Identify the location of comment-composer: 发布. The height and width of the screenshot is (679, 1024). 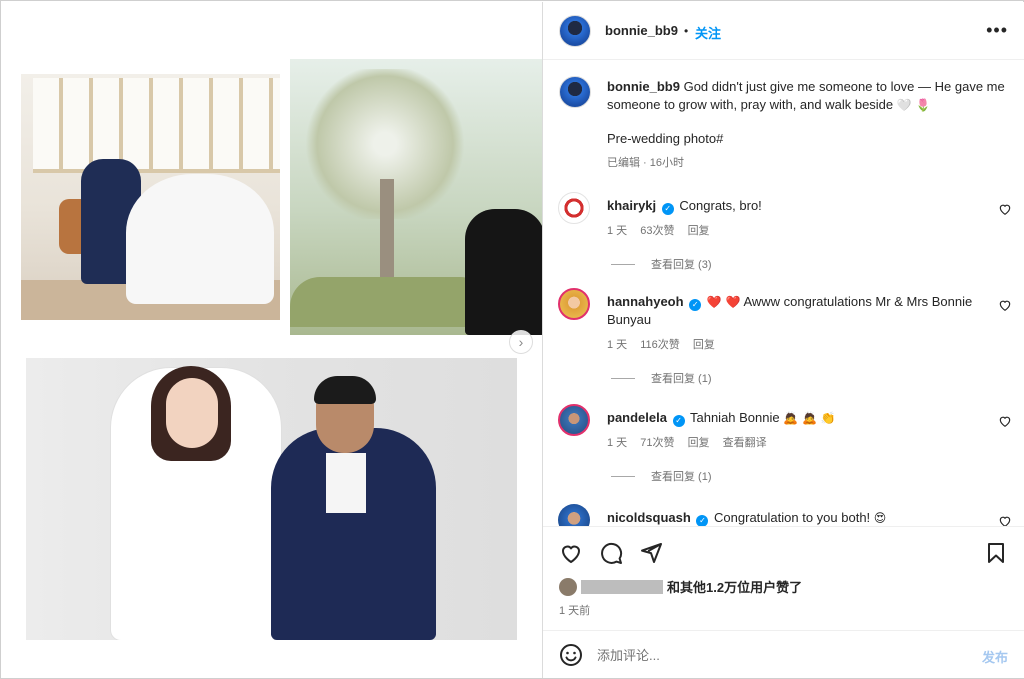
(783, 654).